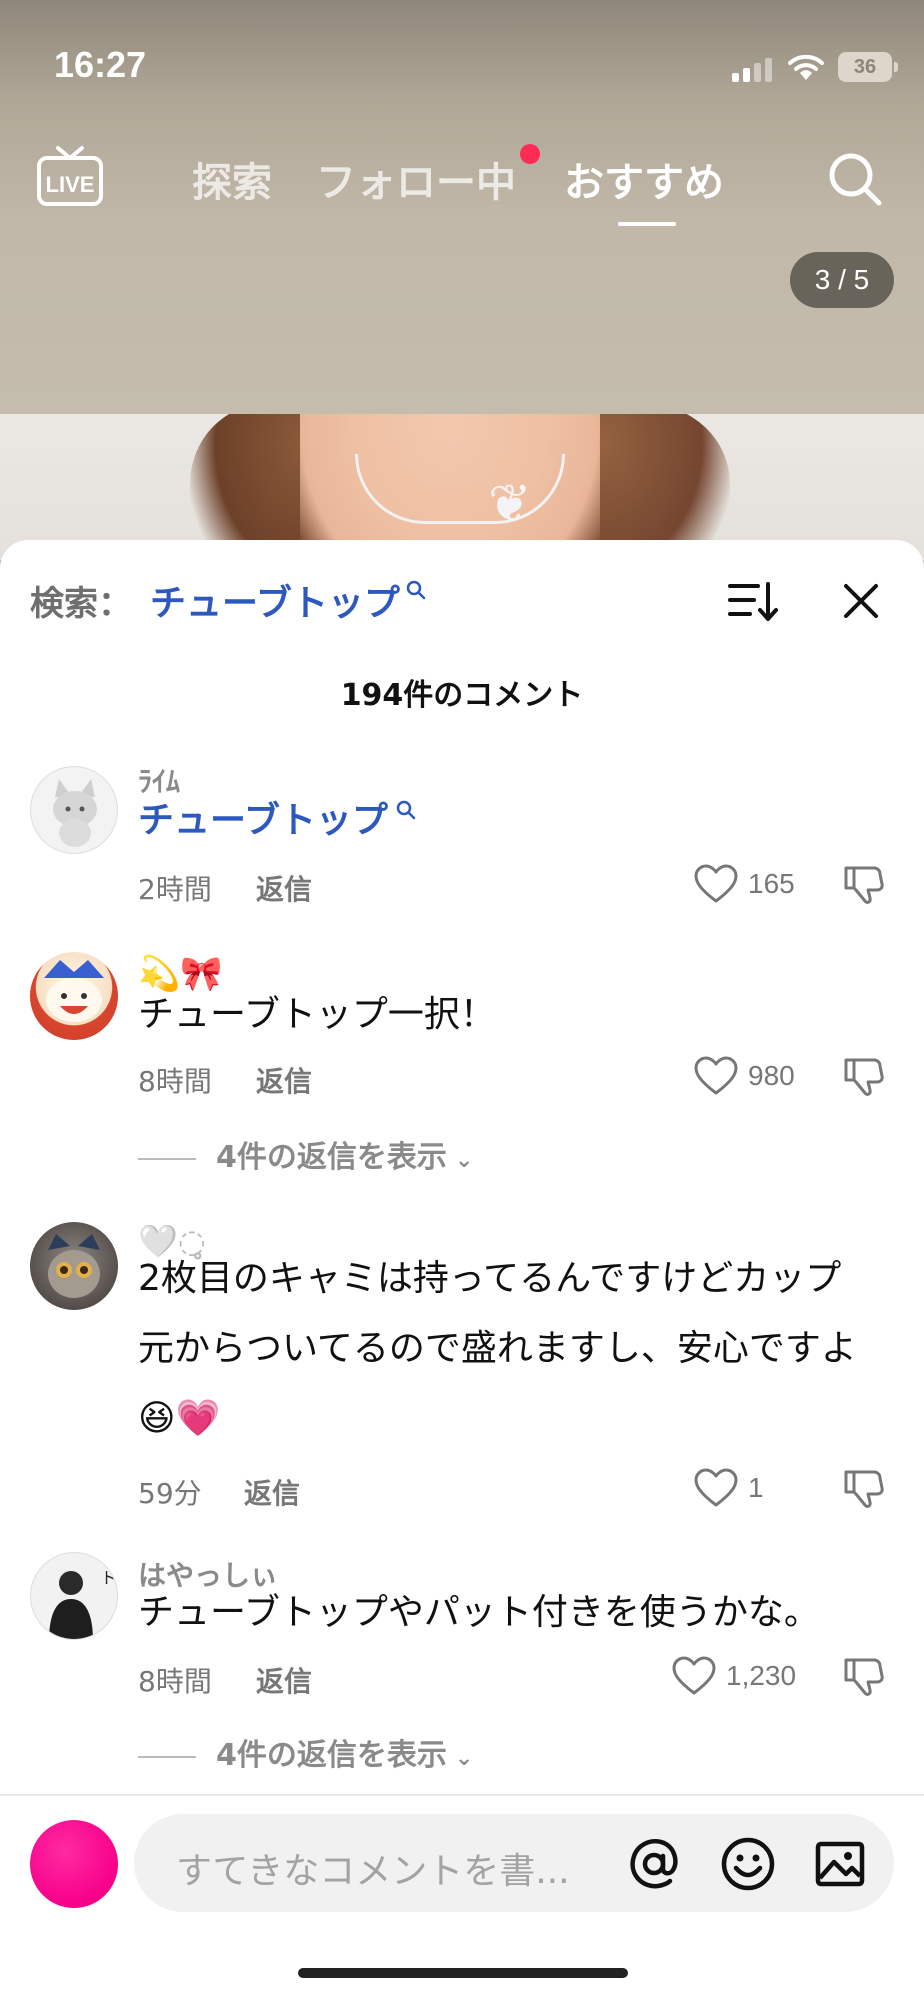  What do you see at coordinates (753, 69) in the screenshot?
I see `cellular-signal-icon` at bounding box center [753, 69].